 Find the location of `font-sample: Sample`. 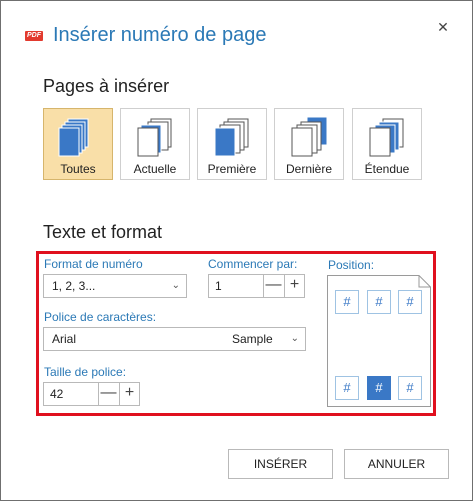

font-sample: Sample is located at coordinates (252, 339).